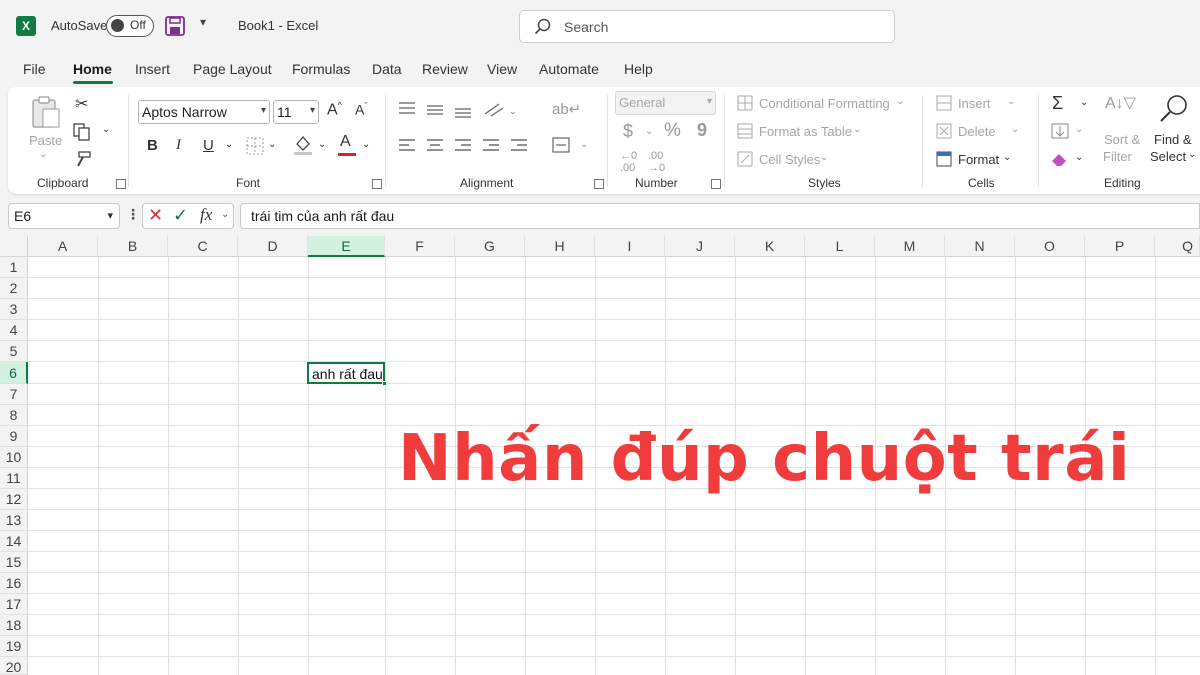 Image resolution: width=1200 pixels, height=675 pixels. I want to click on column-header: I, so click(630, 246).